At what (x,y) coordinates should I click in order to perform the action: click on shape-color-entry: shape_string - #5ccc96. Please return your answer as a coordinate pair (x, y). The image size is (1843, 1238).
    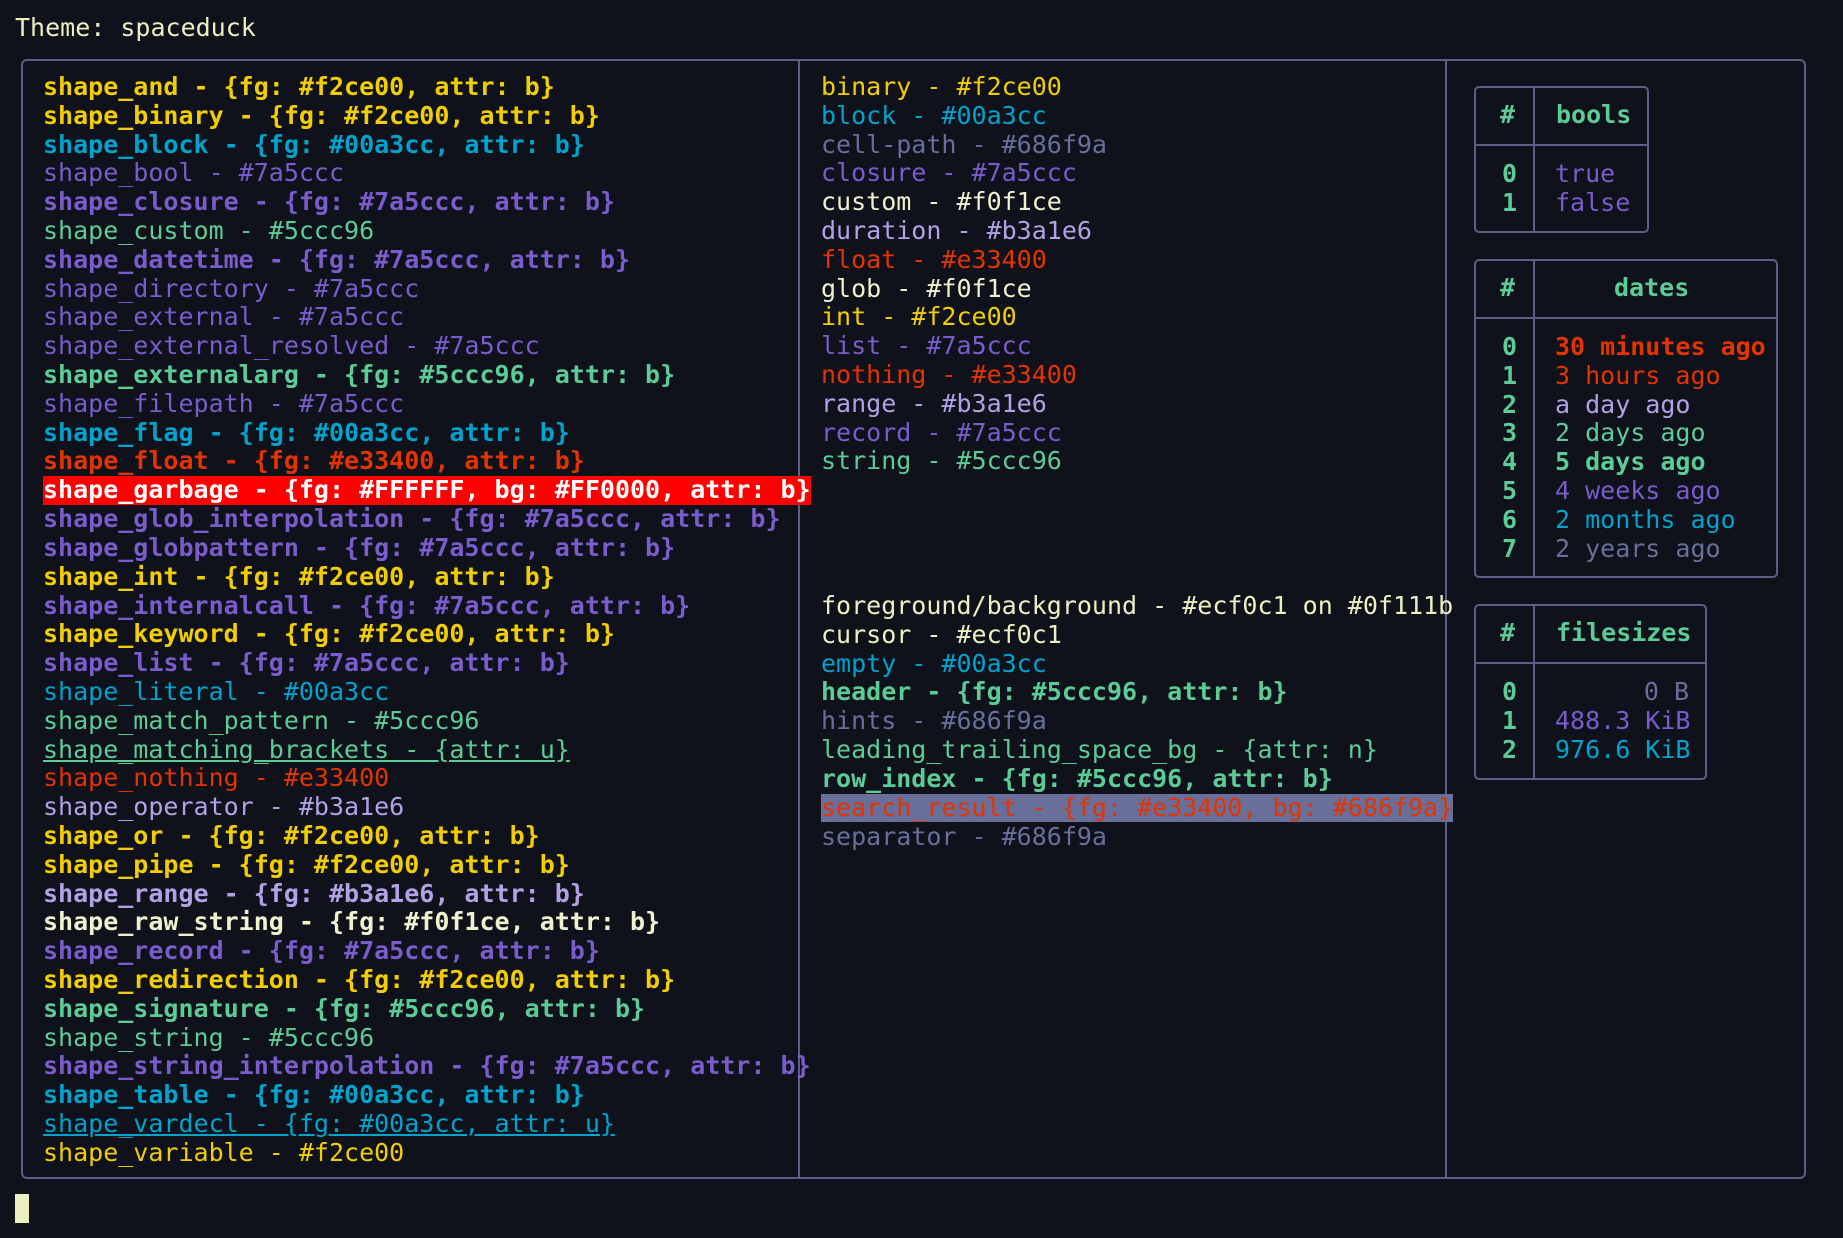
    Looking at the image, I should click on (209, 1037).